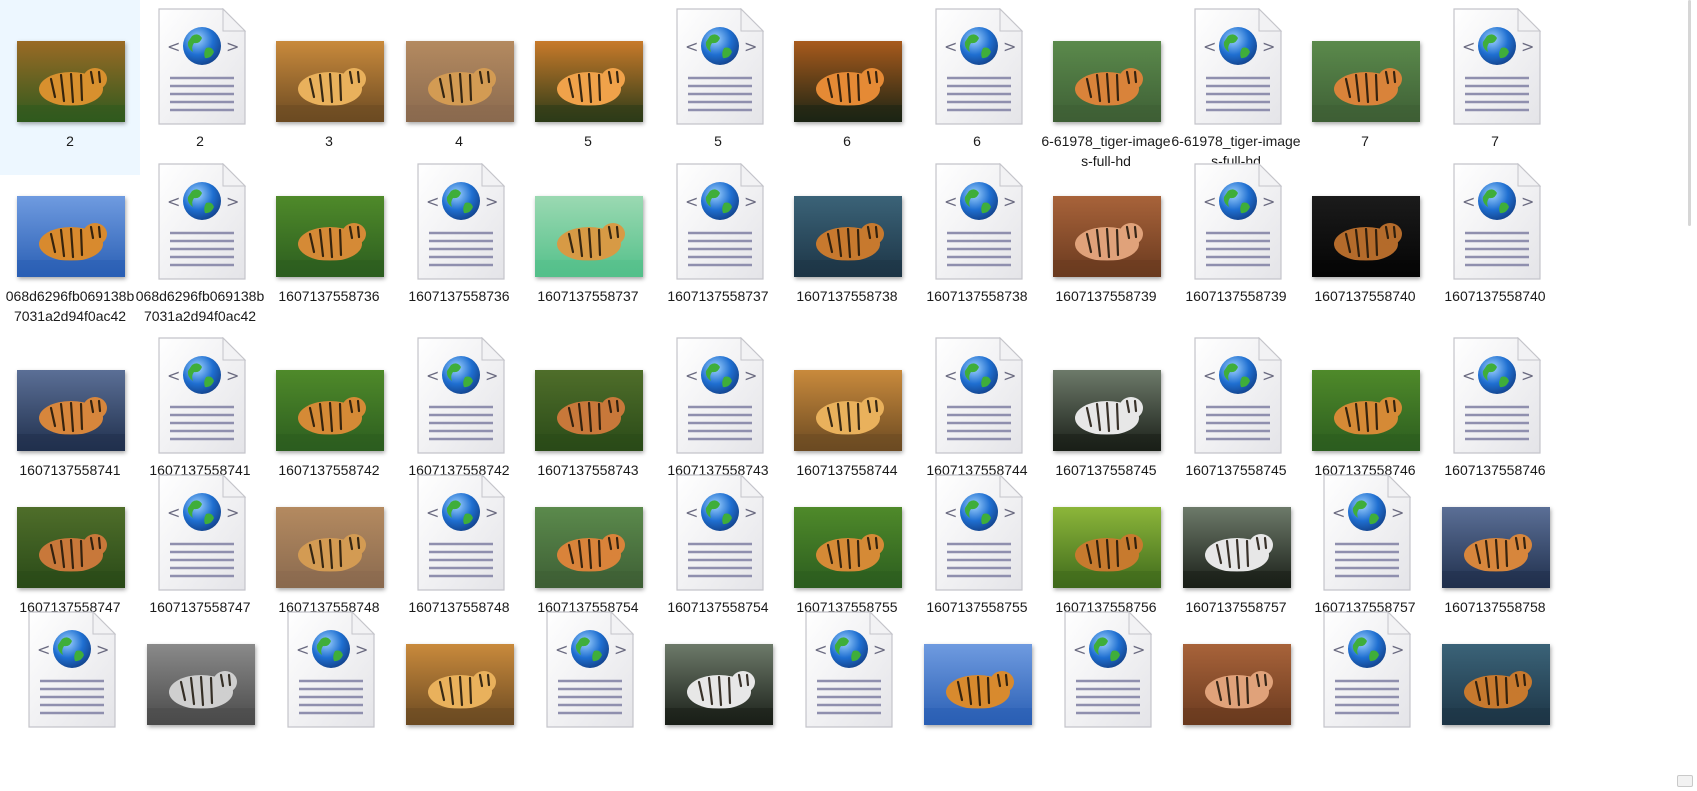 This screenshot has height=791, width=1697. I want to click on file-item: 6-61978_tiger-images-full-hd, so click(1106, 87).